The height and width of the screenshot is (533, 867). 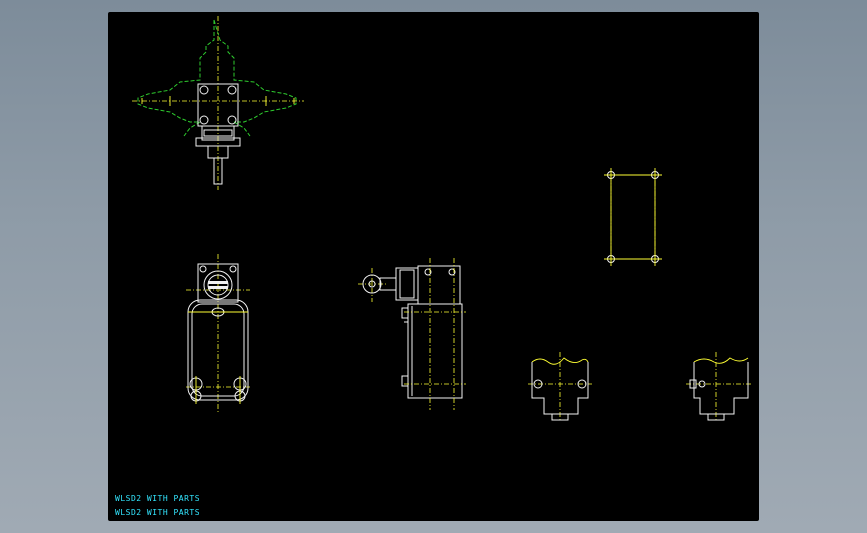 What do you see at coordinates (218, 103) in the screenshot?
I see `top-view` at bounding box center [218, 103].